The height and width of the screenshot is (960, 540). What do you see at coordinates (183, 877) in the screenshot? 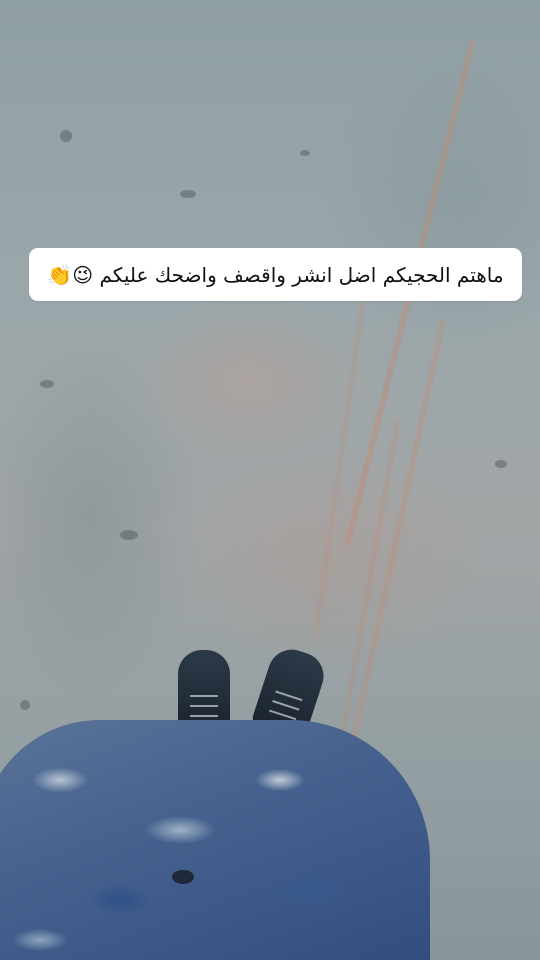
I see `uniform-button` at bounding box center [183, 877].